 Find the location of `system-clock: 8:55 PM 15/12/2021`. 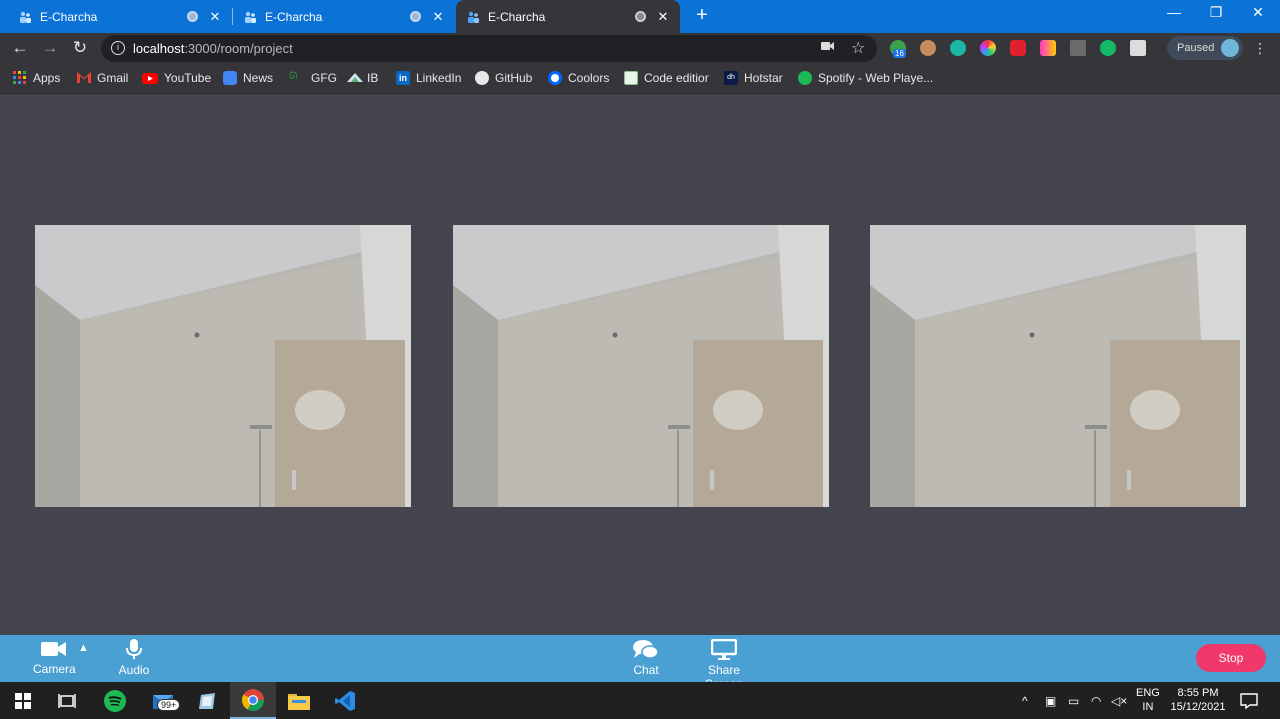

system-clock: 8:55 PM 15/12/2021 is located at coordinates (1198, 700).